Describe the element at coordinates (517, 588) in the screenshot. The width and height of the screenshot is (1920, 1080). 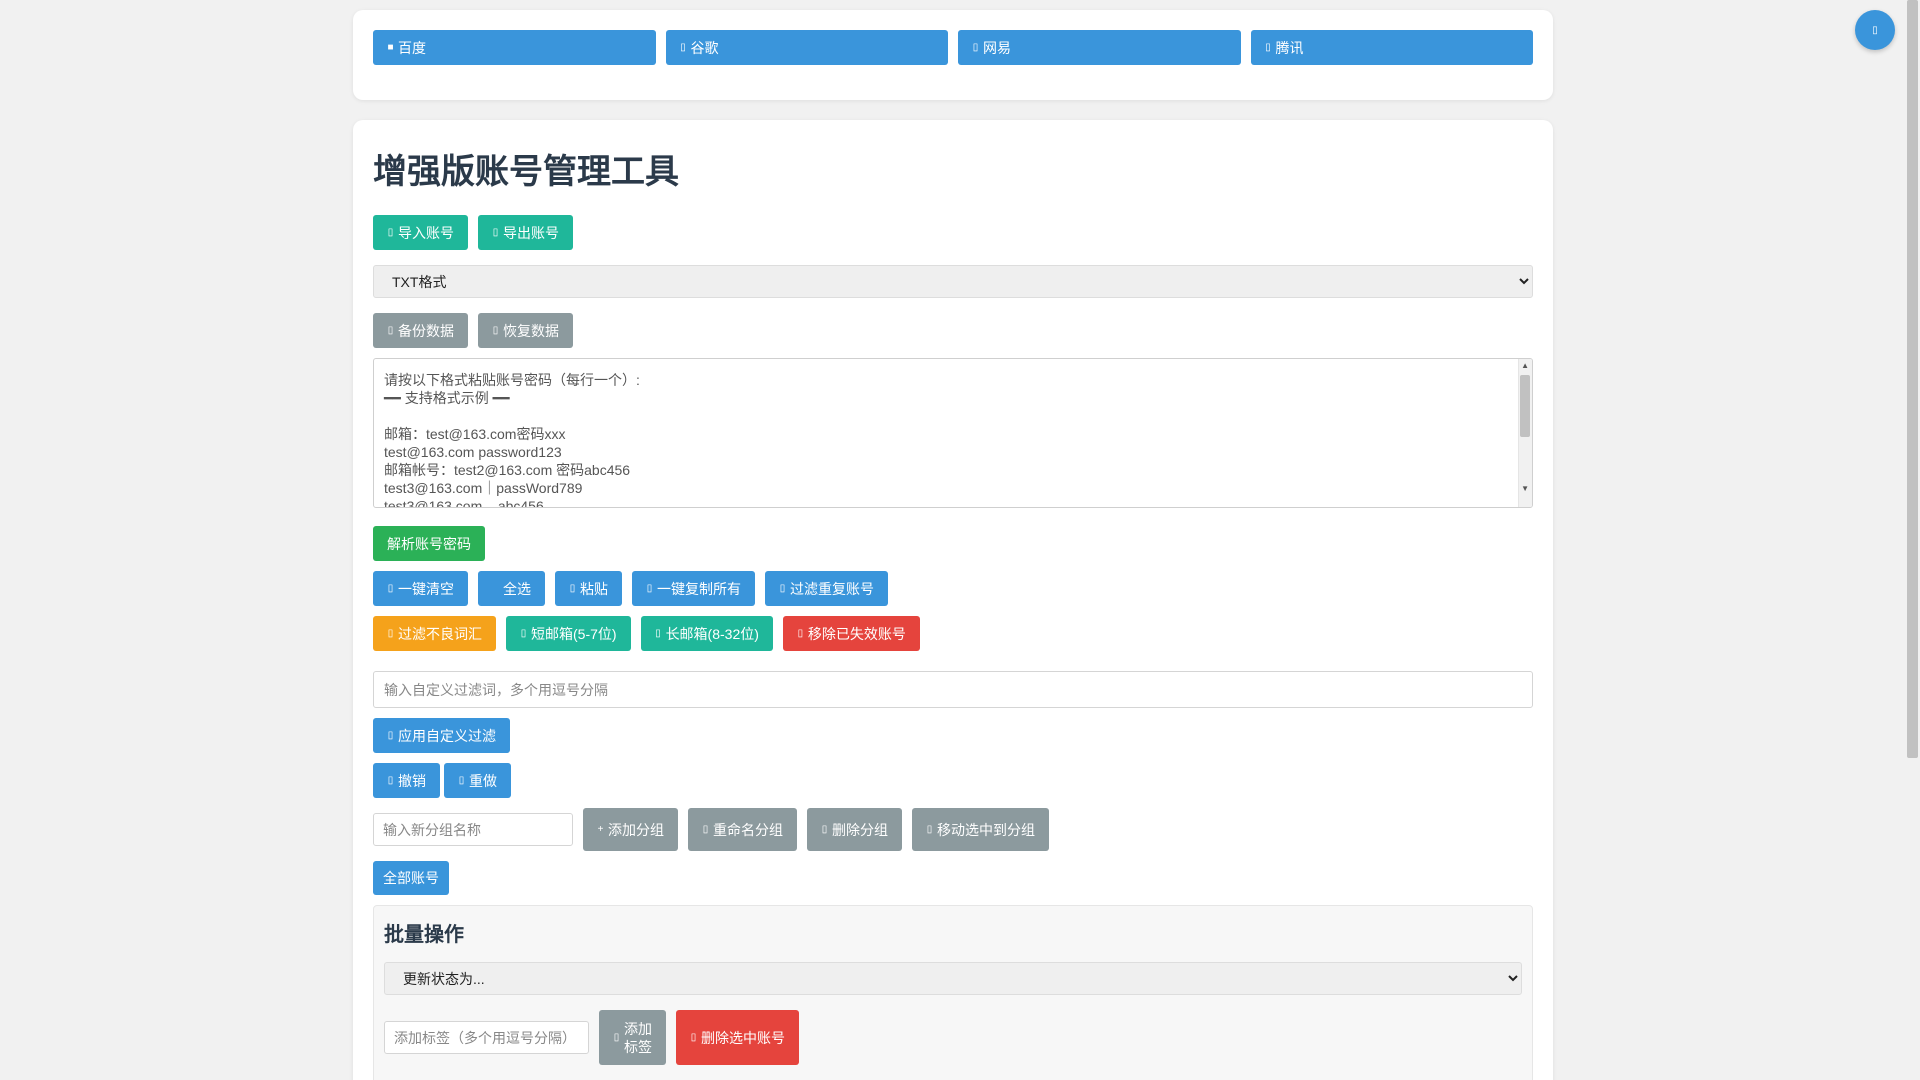
I see `select-all-label: 全选` at that location.